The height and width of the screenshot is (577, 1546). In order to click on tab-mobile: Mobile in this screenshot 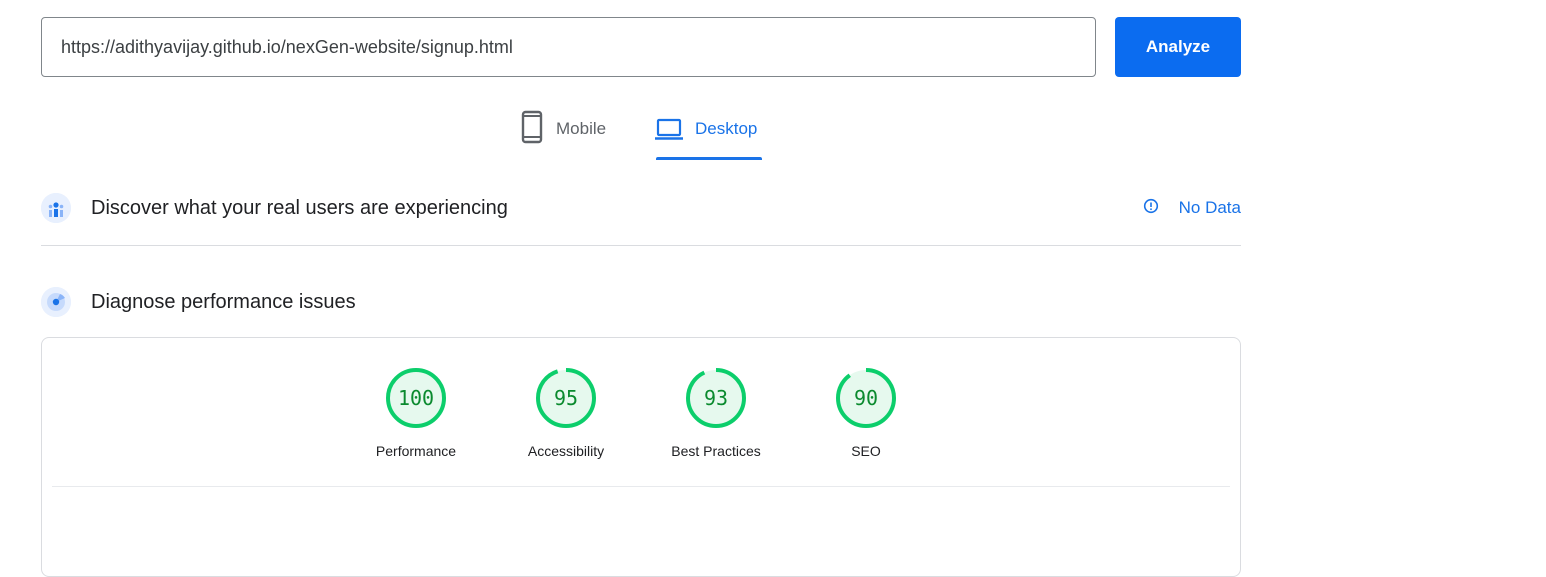, I will do `click(563, 135)`.